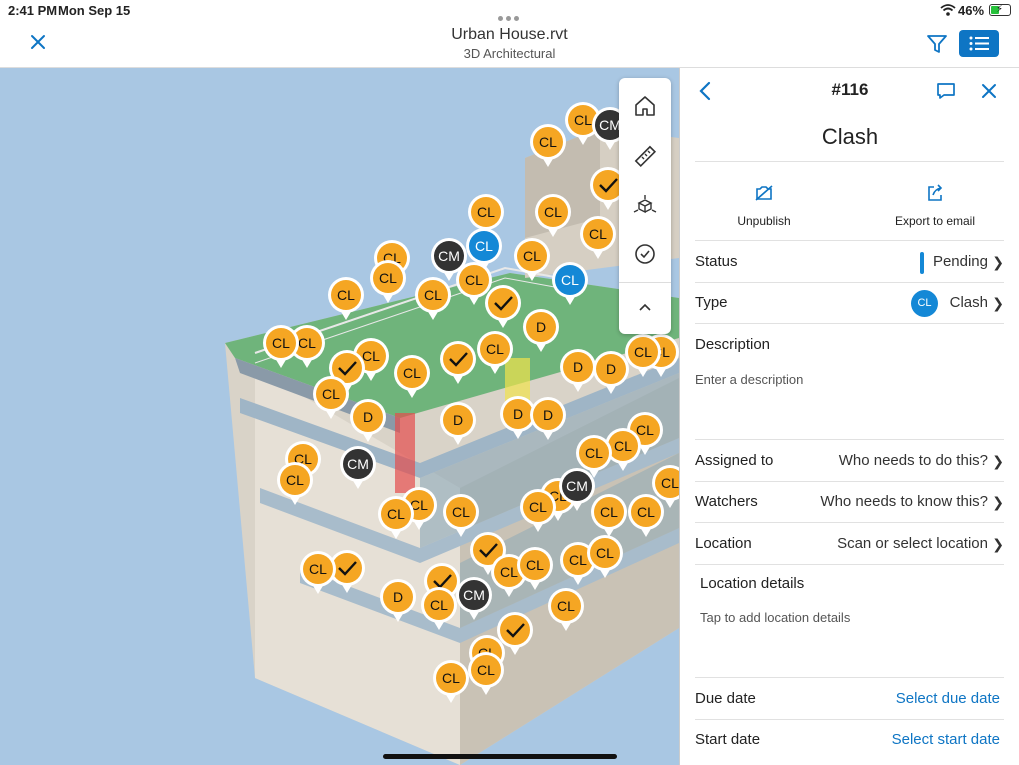 The height and width of the screenshot is (765, 1019). What do you see at coordinates (935, 205) in the screenshot?
I see `export-email-button: Export to email` at bounding box center [935, 205].